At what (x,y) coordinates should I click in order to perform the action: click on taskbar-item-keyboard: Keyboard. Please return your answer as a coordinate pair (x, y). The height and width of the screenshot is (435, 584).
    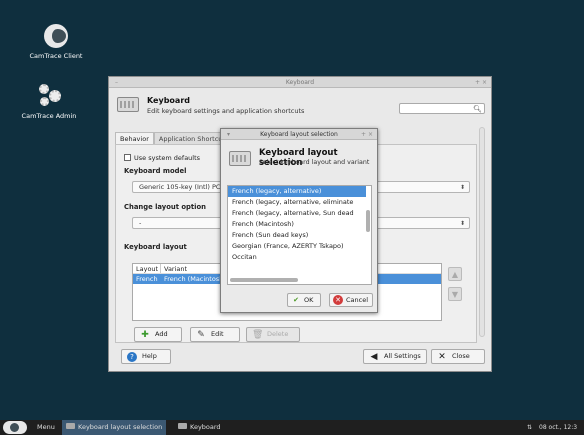
    Looking at the image, I should click on (199, 427).